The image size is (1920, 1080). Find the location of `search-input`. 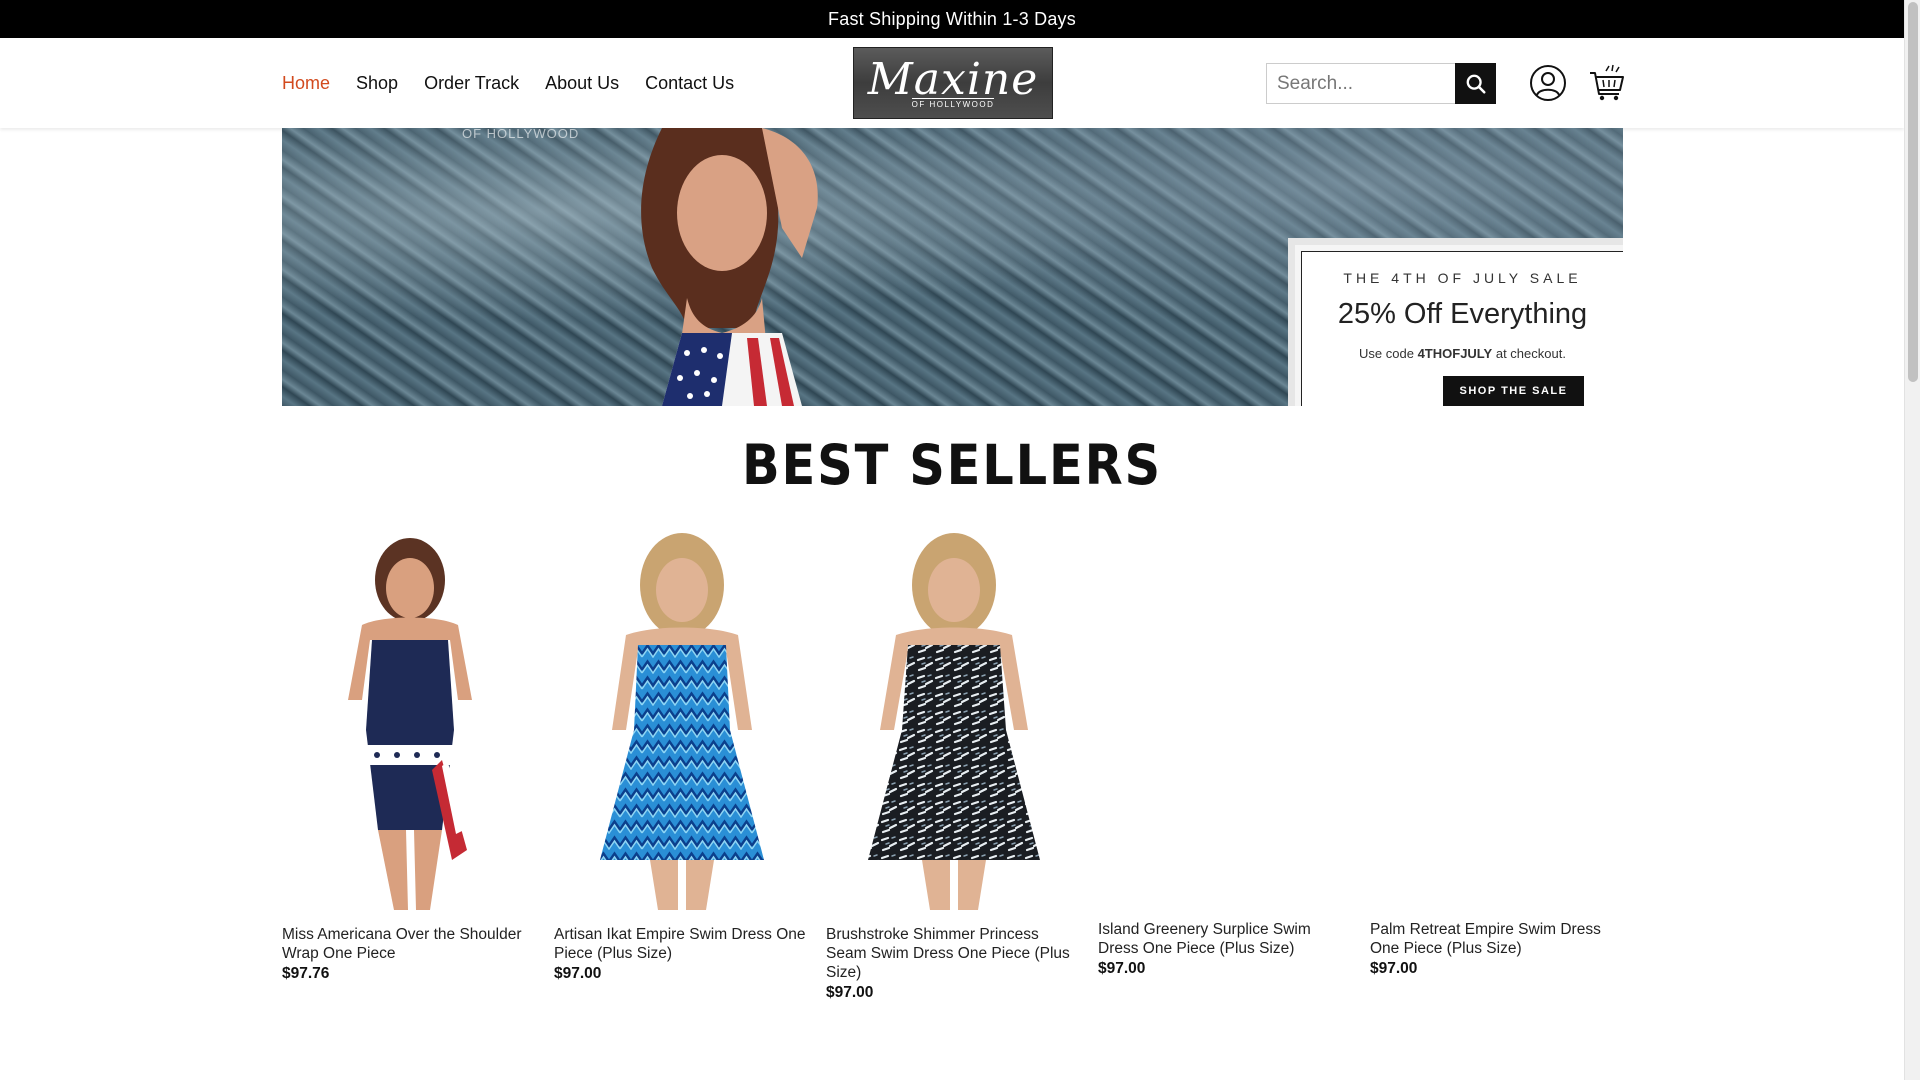

search-input is located at coordinates (1360, 83).